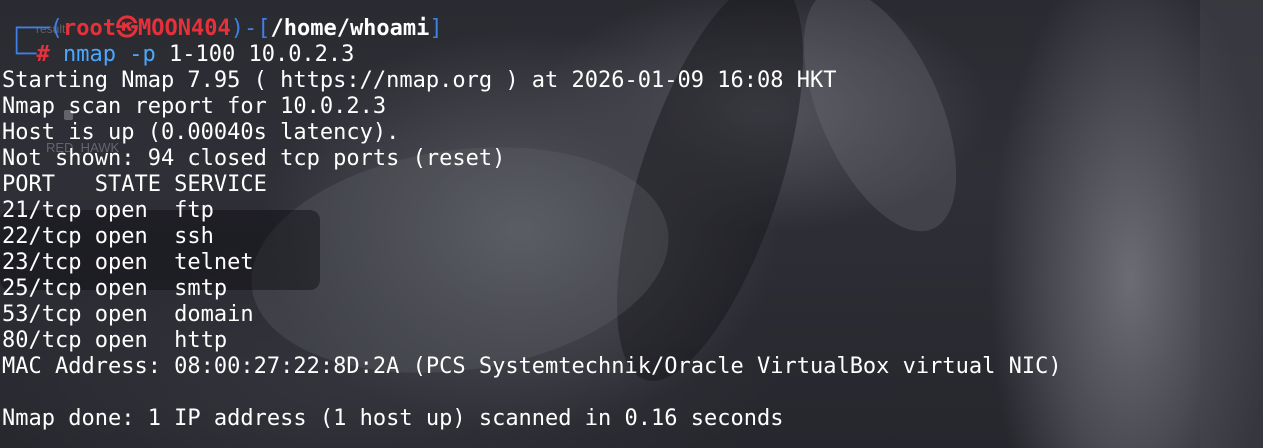  I want to click on prompt-corner-bottom: └─, so click(23, 54).